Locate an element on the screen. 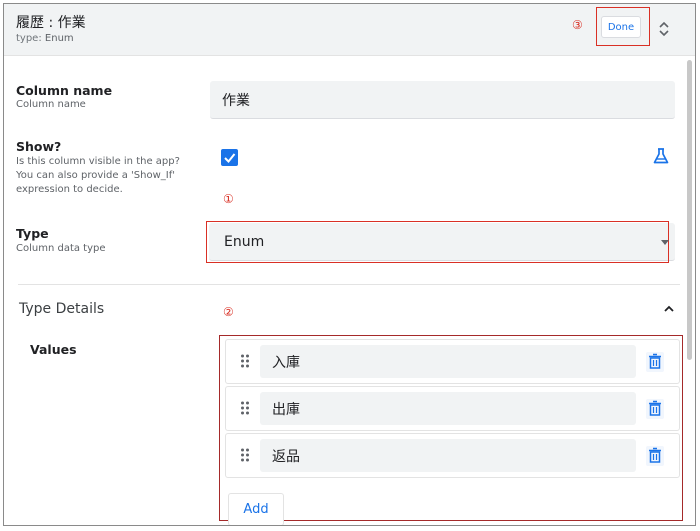 This screenshot has width=700, height=531. column-type-caption: type: Enum is located at coordinates (45, 38).